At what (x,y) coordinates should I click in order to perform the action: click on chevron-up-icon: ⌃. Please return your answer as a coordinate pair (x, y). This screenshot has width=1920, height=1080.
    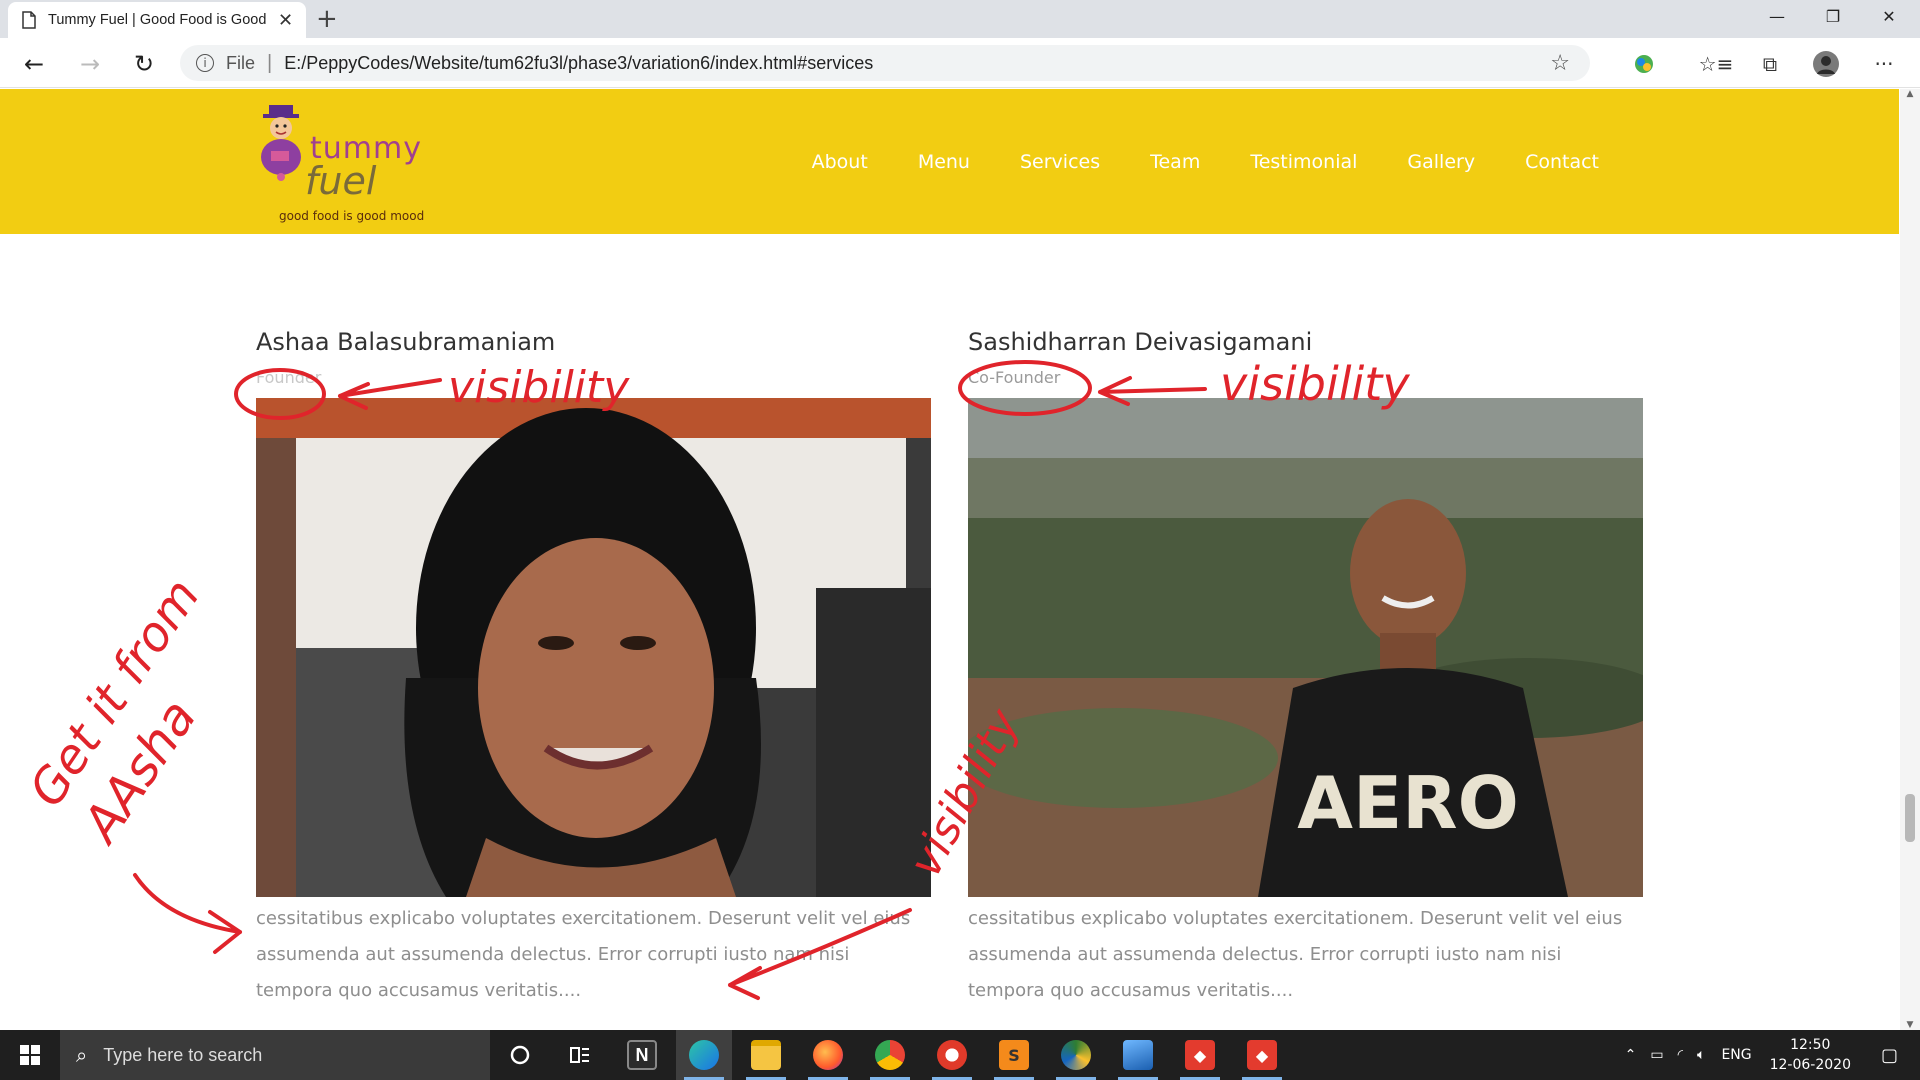
    Looking at the image, I should click on (1631, 1055).